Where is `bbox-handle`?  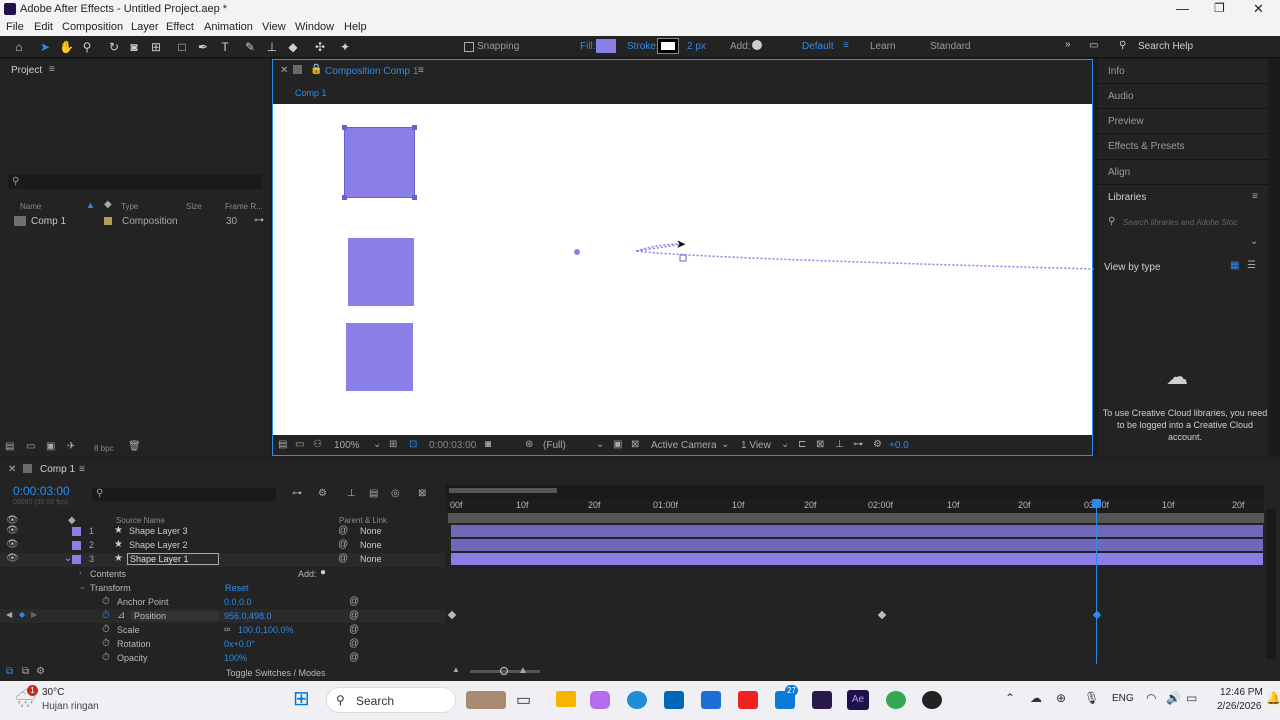
bbox-handle is located at coordinates (344, 197).